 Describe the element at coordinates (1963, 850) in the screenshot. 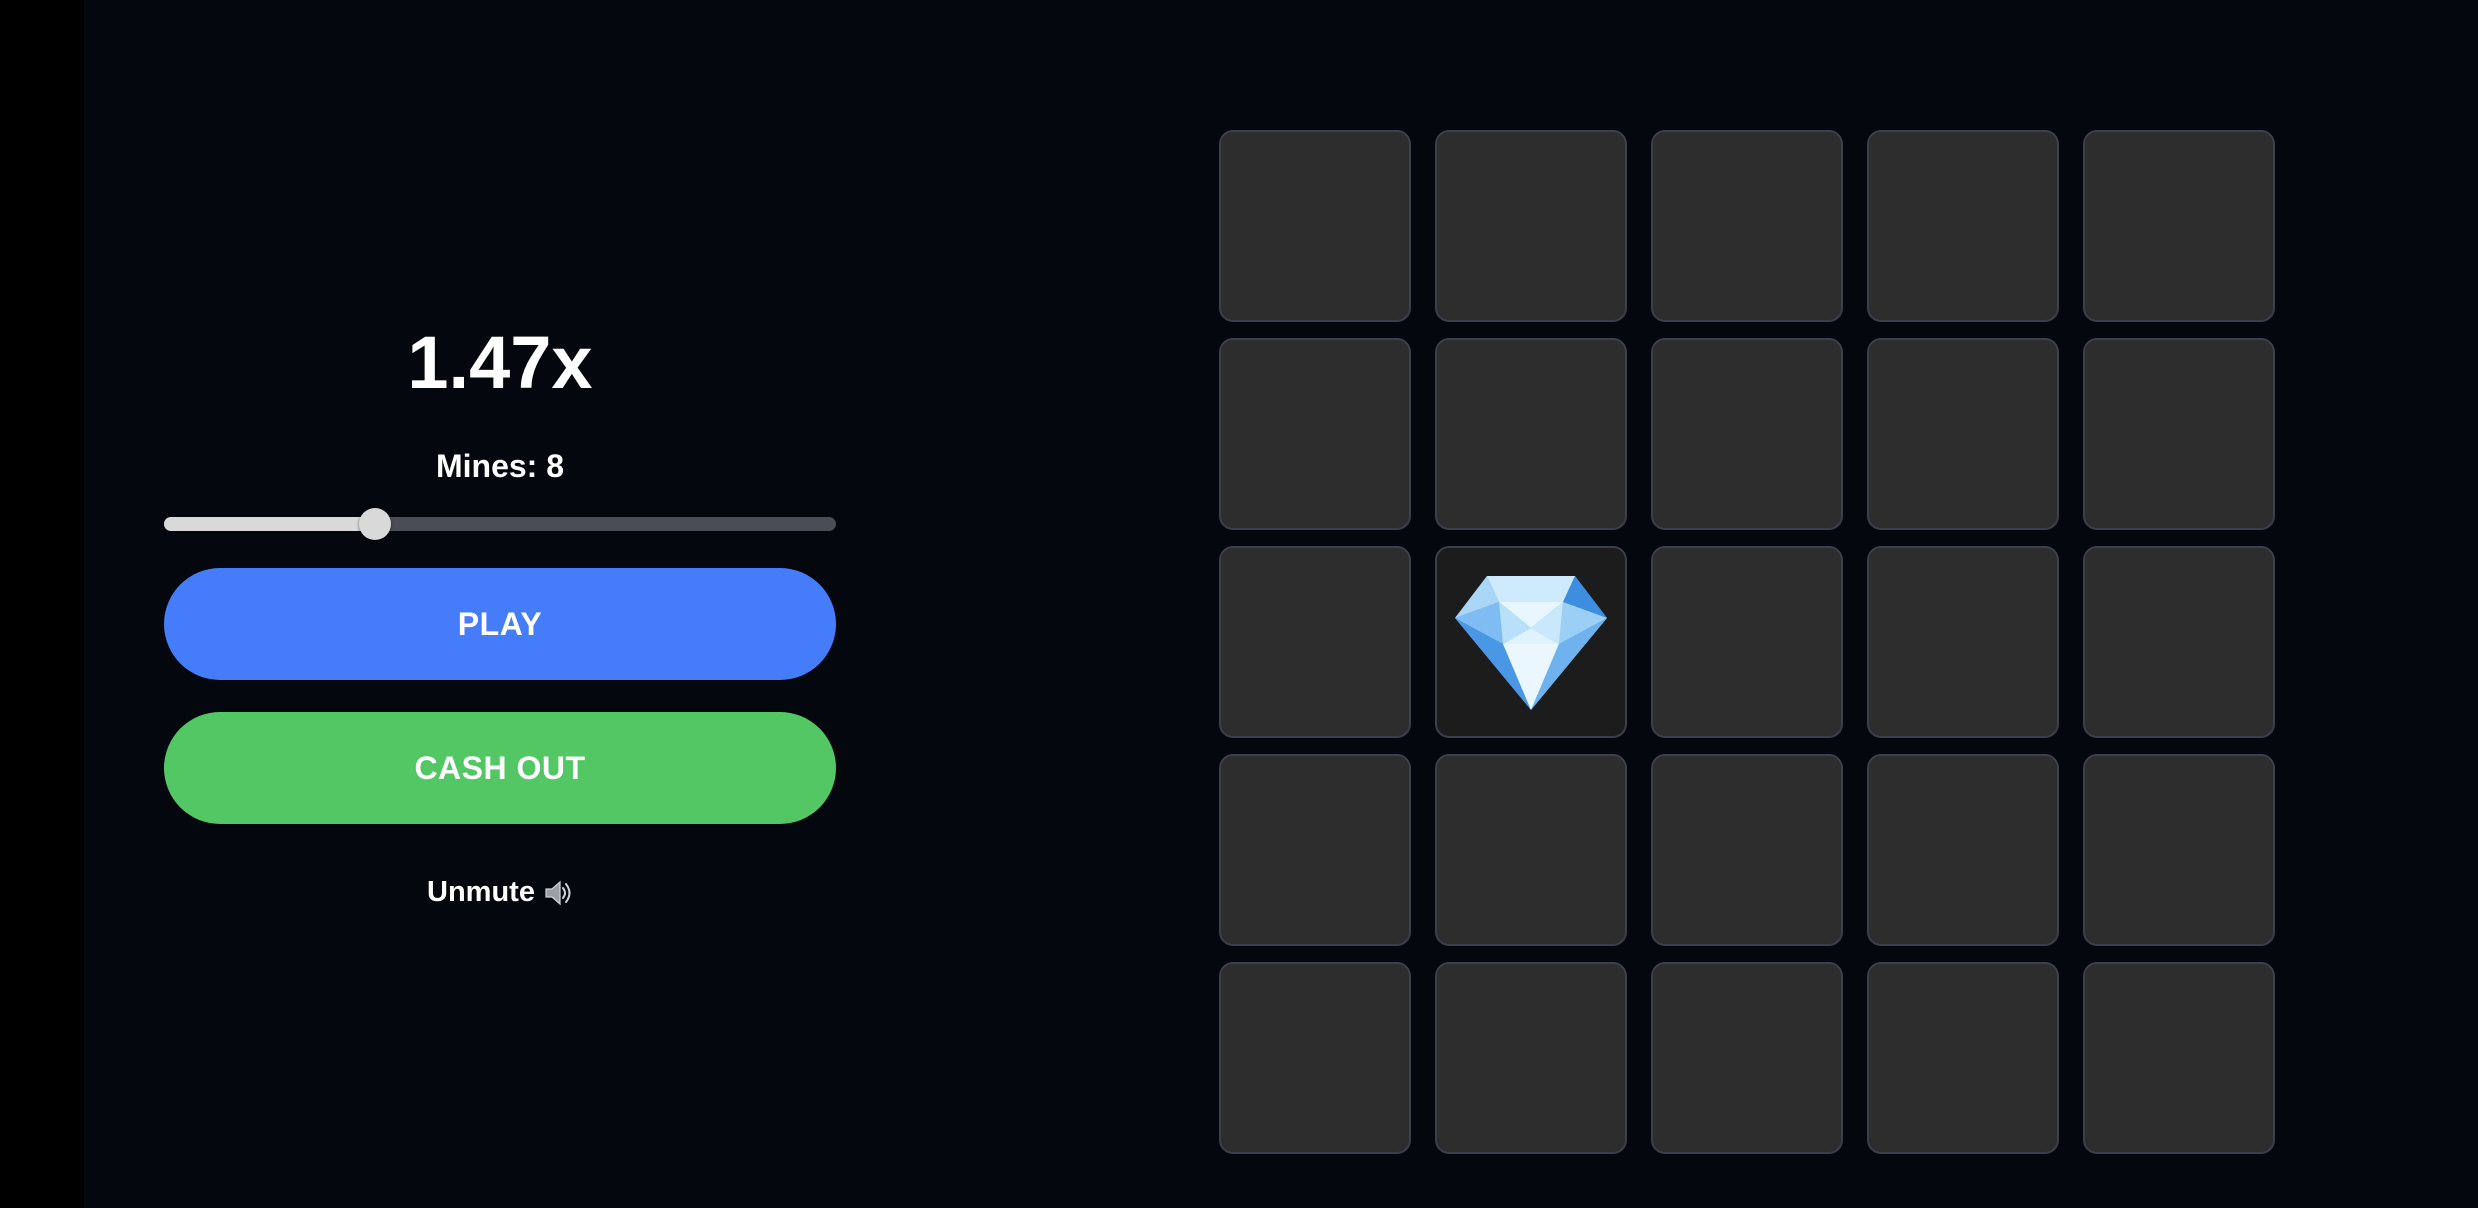

I see `tile-r4-c4` at that location.